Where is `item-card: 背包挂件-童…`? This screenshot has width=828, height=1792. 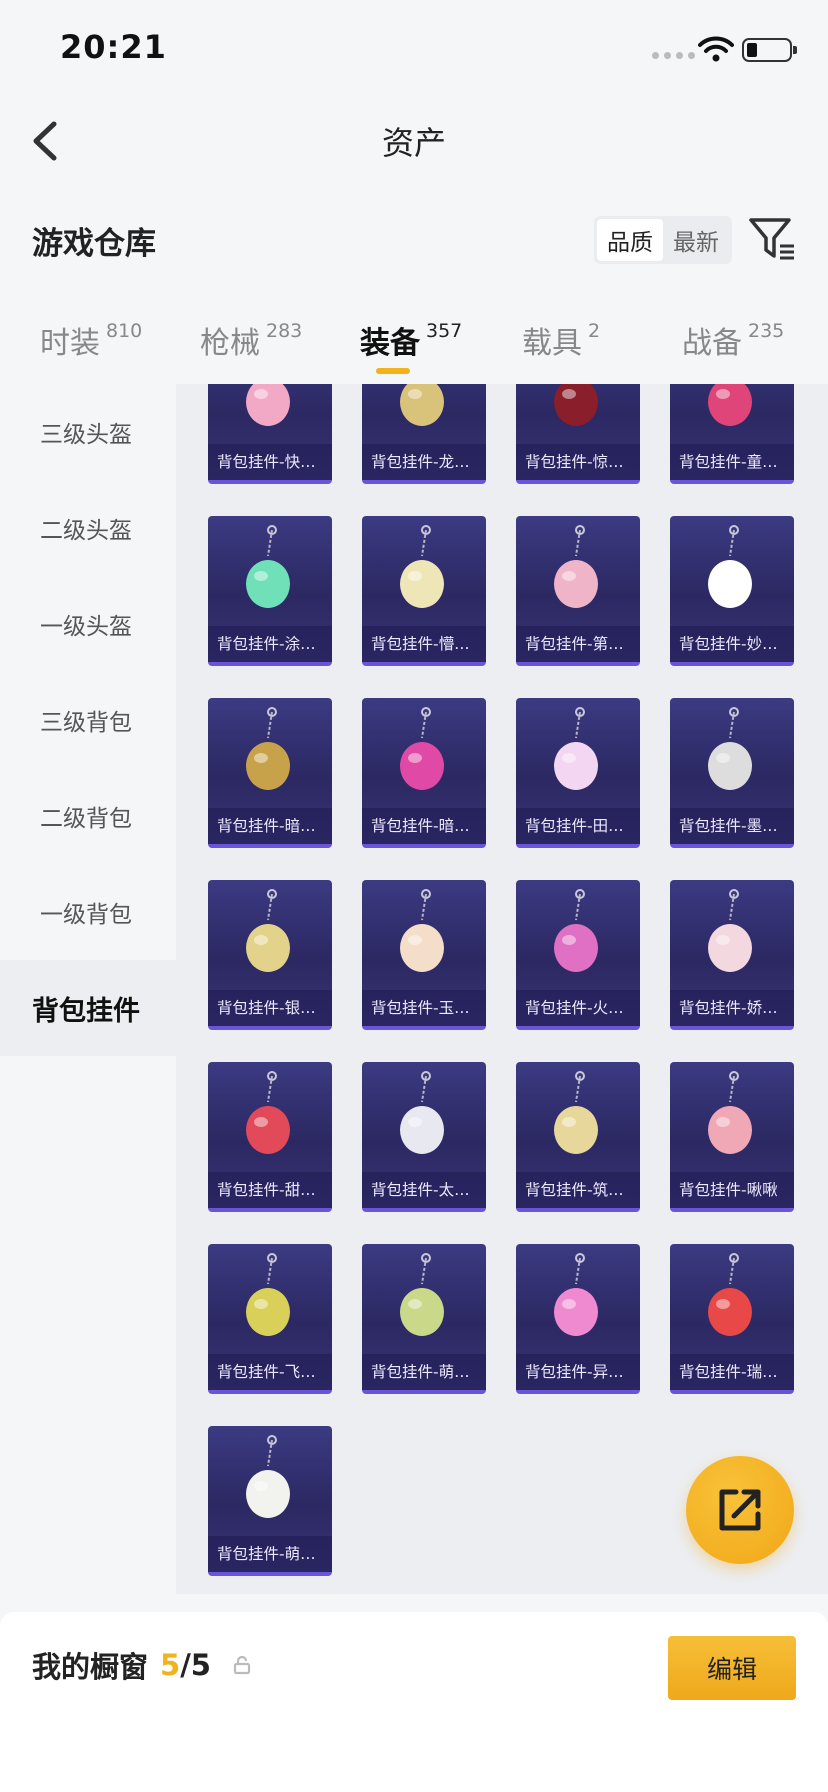
item-card: 背包挂件-童… is located at coordinates (732, 434).